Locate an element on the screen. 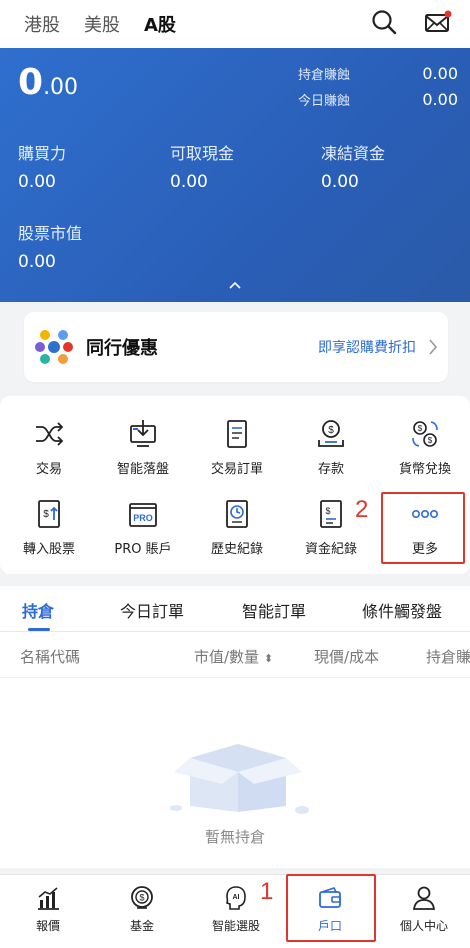 This screenshot has width=470, height=948. market-tab-bar: 港股 美股 A股 is located at coordinates (235, 24).